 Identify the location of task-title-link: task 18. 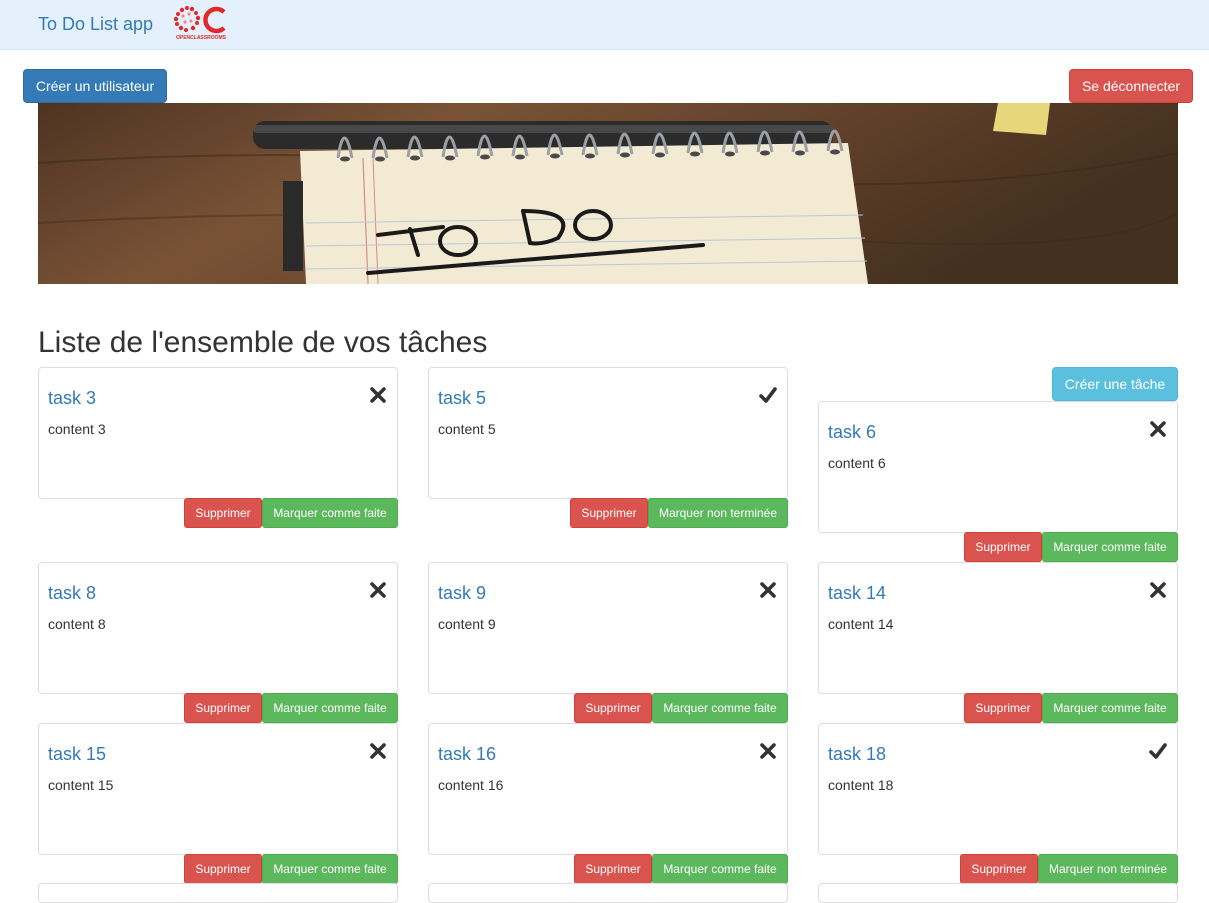
(857, 754).